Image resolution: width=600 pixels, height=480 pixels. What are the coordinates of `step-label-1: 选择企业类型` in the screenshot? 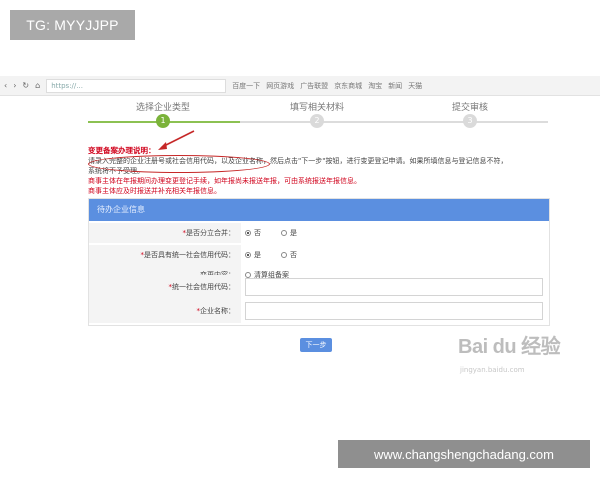 It's located at (163, 108).